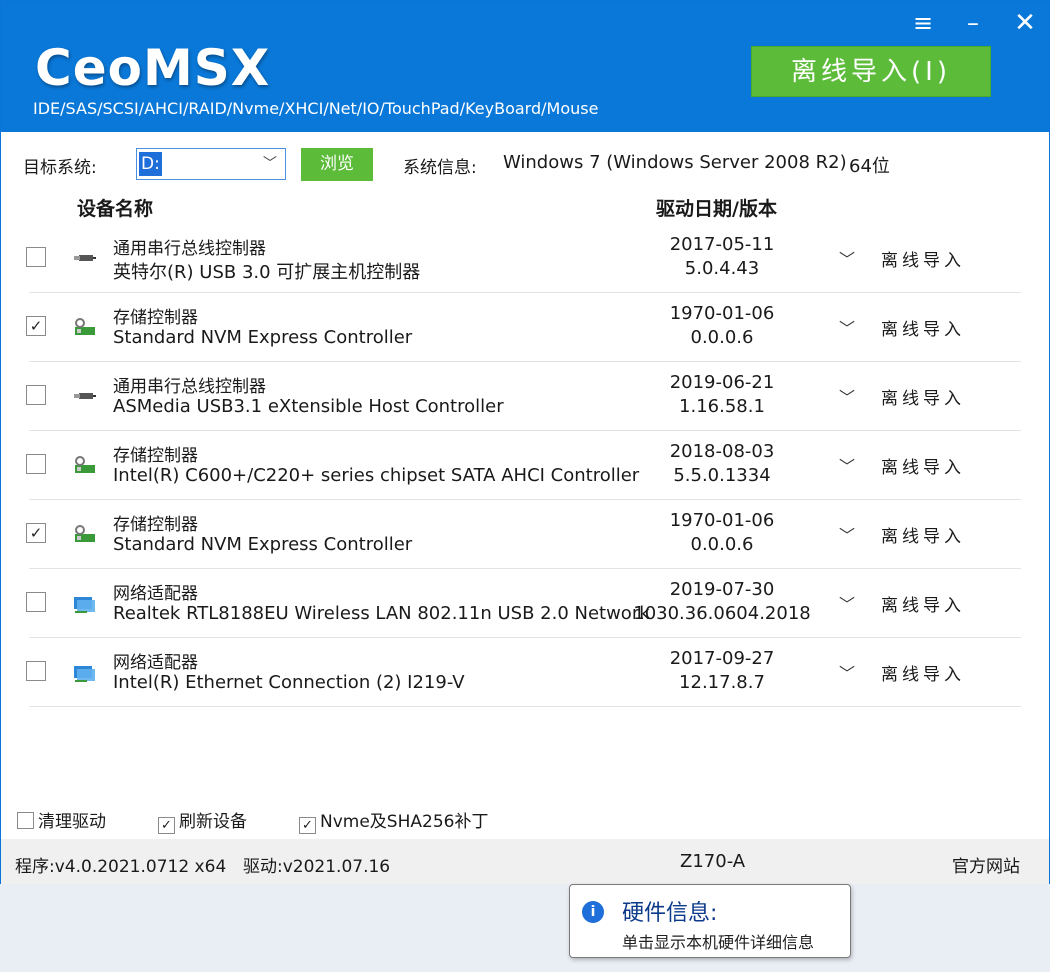 This screenshot has height=972, width=1050. What do you see at coordinates (718, 942) in the screenshot?
I see `tooltip-text: 单击显示本机硬件详细信息` at bounding box center [718, 942].